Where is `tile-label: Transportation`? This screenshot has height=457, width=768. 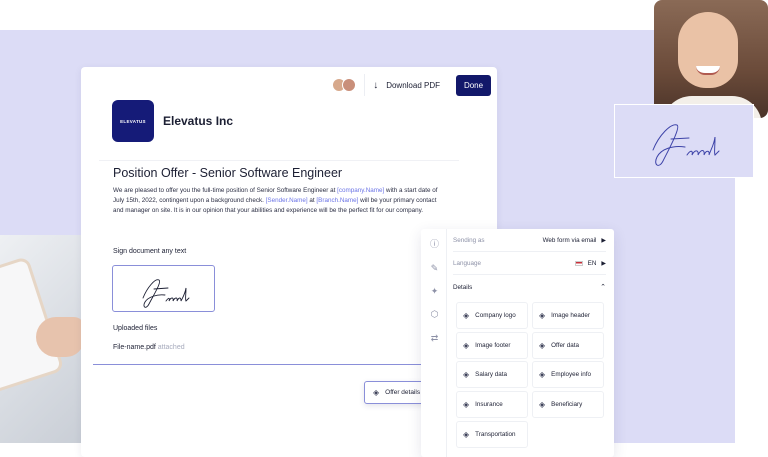
tile-label: Transportation is located at coordinates (495, 434).